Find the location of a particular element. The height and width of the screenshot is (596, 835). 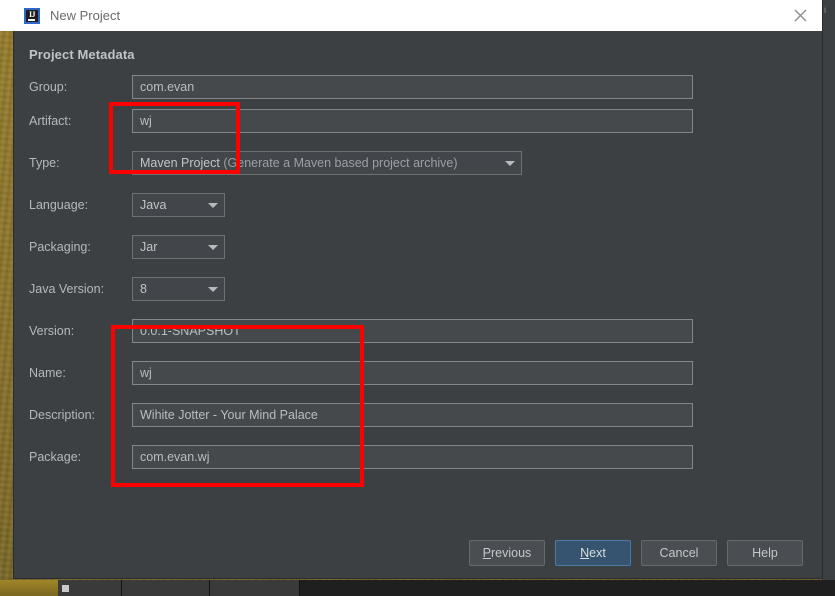

type-dropdown-value-main: Maven Project is located at coordinates (180, 163).